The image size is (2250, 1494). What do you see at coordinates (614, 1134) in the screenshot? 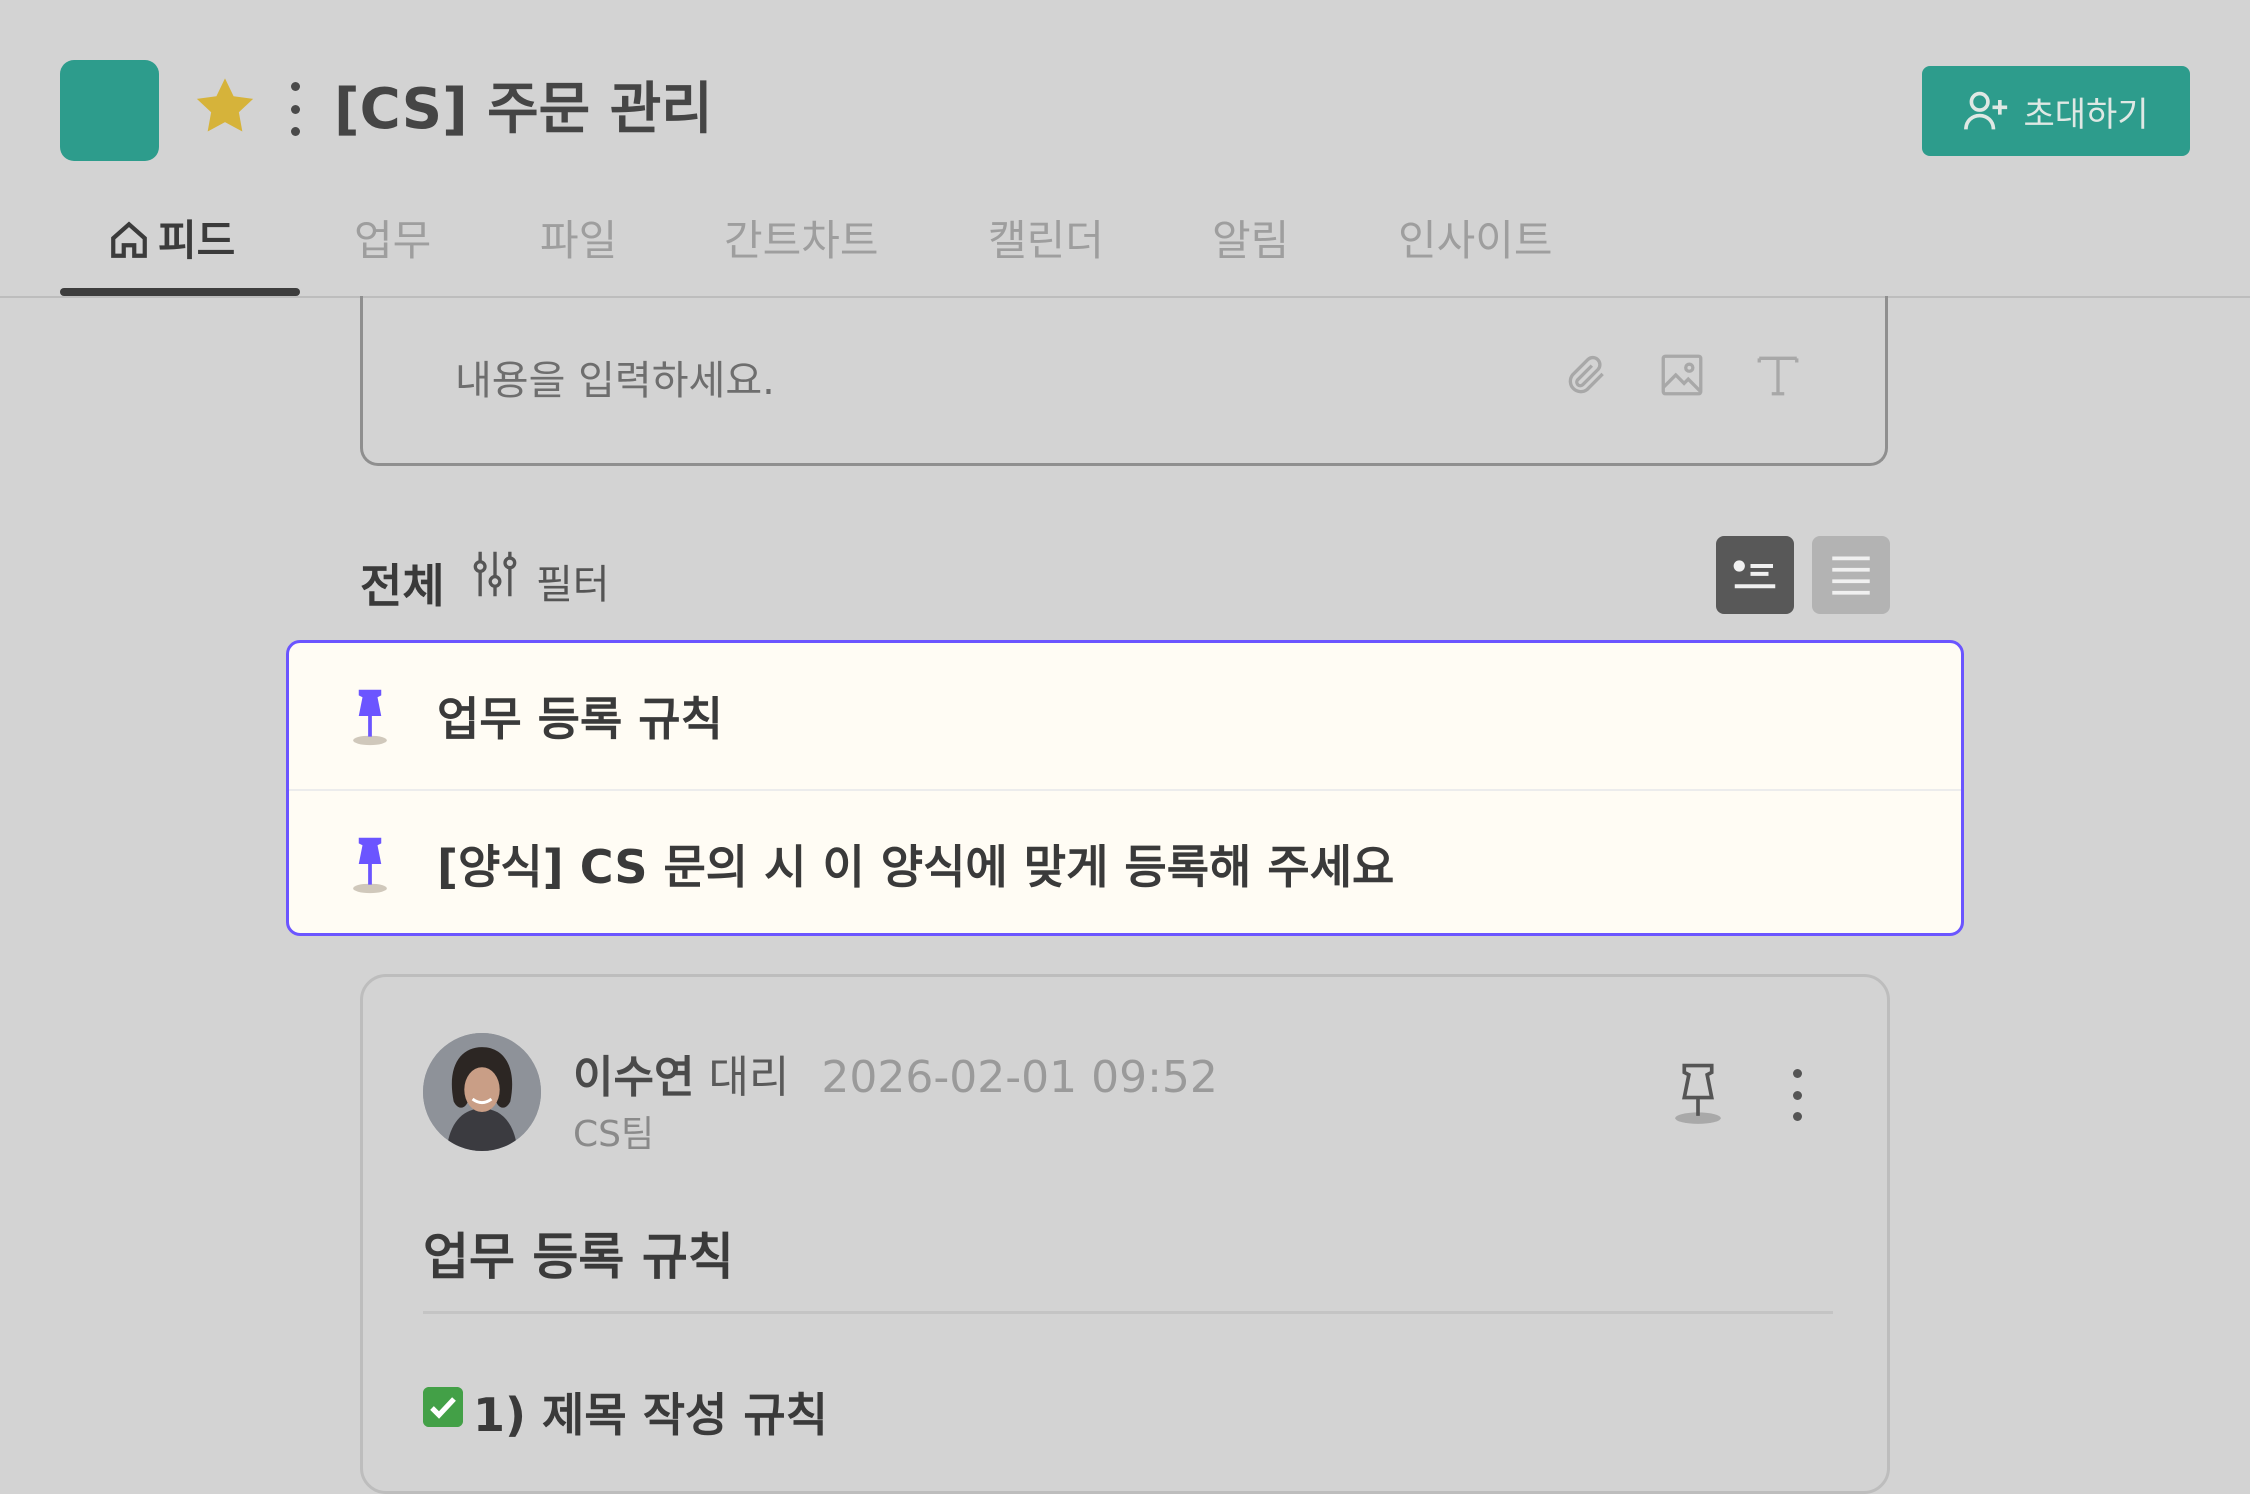
I see `author-team: CS팀` at bounding box center [614, 1134].